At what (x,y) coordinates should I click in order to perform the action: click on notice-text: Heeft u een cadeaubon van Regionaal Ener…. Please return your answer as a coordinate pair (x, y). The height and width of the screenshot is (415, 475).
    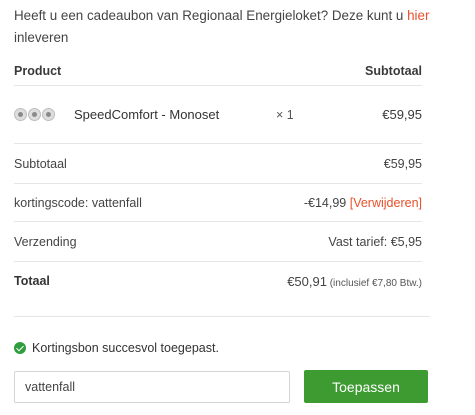
    Looking at the image, I should click on (211, 15).